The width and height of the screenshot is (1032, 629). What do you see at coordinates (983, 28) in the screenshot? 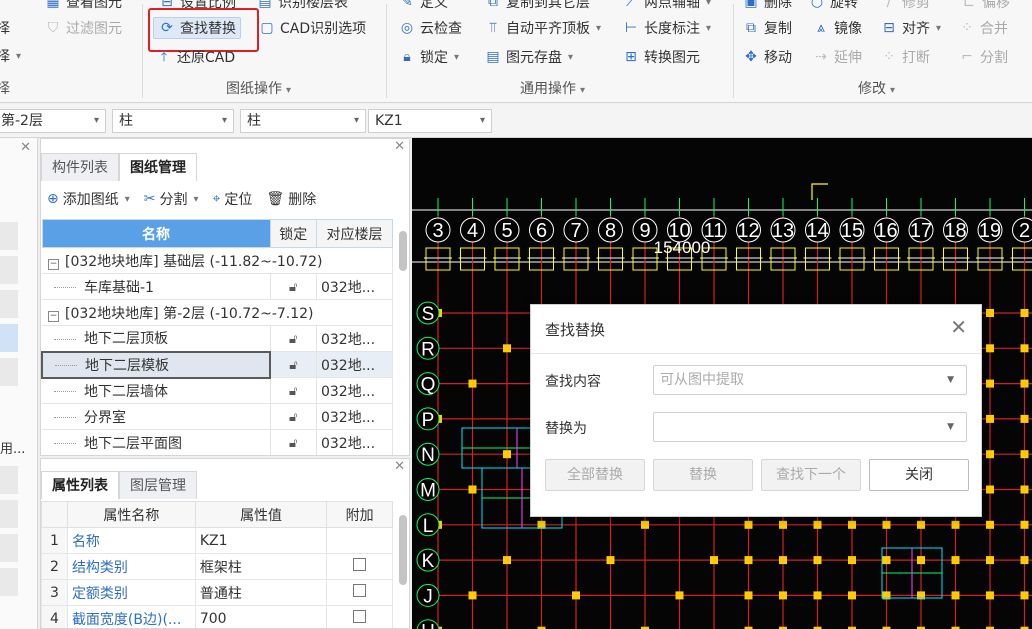
I see `merge-button: ⁘ 合并` at bounding box center [983, 28].